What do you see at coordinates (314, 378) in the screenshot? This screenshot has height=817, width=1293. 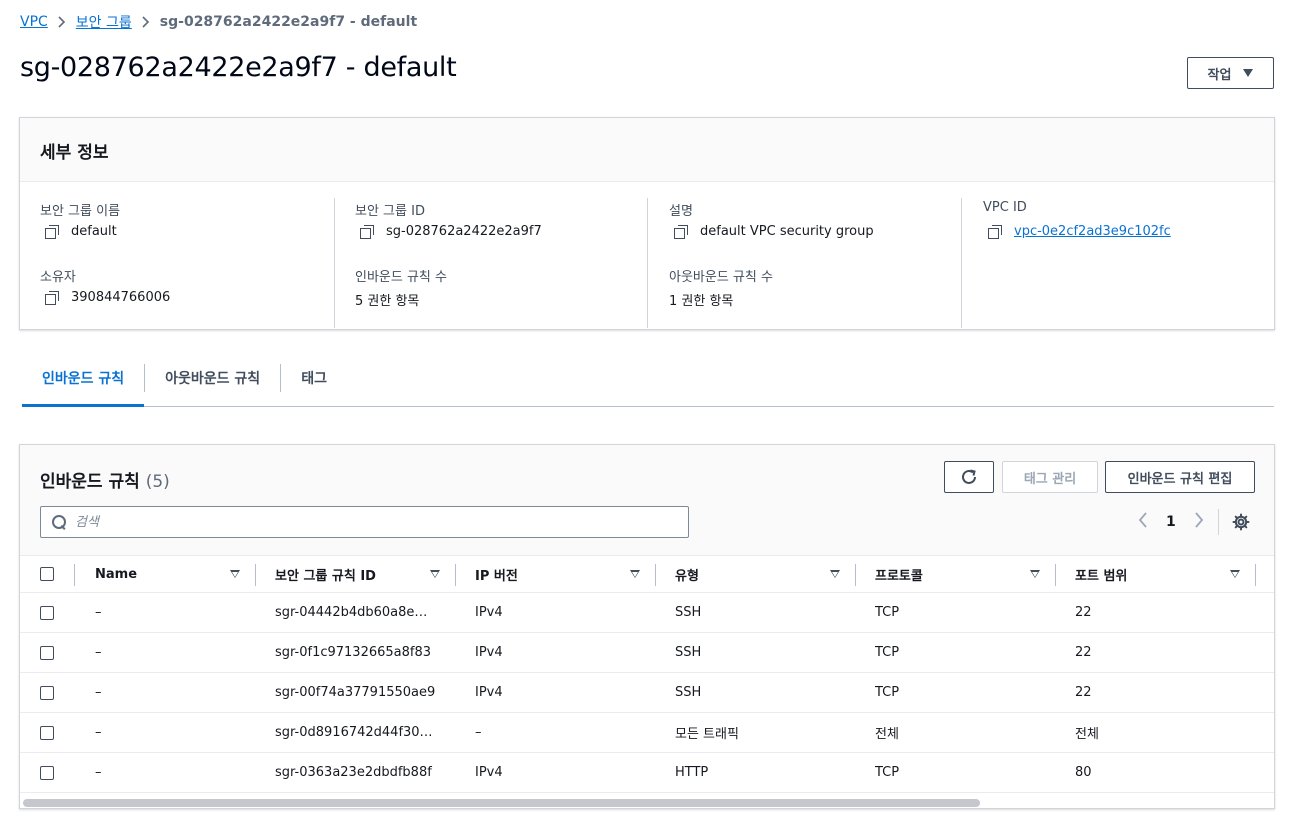 I see `tab-tags: 태그` at bounding box center [314, 378].